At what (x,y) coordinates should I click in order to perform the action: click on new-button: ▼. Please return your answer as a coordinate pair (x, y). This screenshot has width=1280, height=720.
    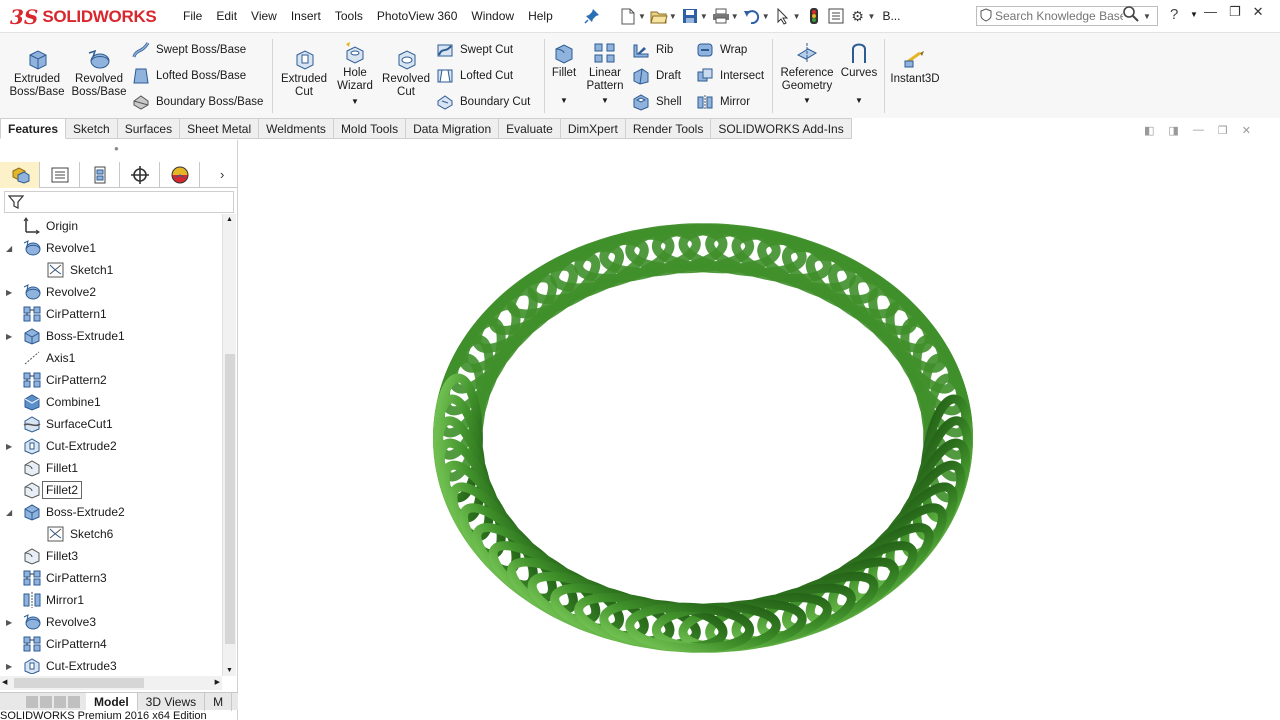
    Looking at the image, I should click on (632, 16).